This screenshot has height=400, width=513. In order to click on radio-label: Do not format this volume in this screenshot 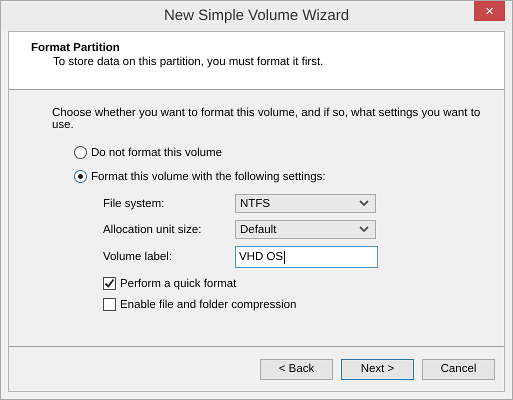, I will do `click(156, 152)`.